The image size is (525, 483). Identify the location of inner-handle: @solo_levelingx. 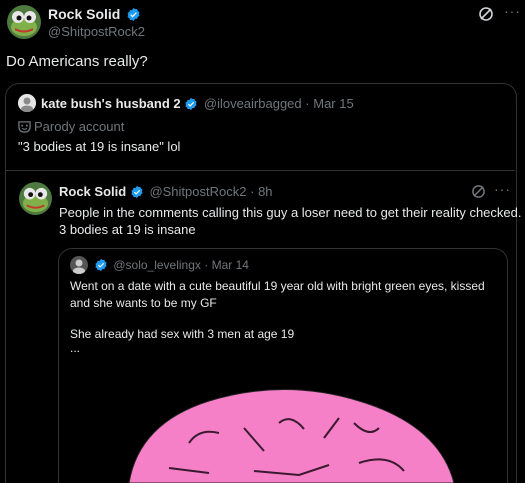
(157, 265).